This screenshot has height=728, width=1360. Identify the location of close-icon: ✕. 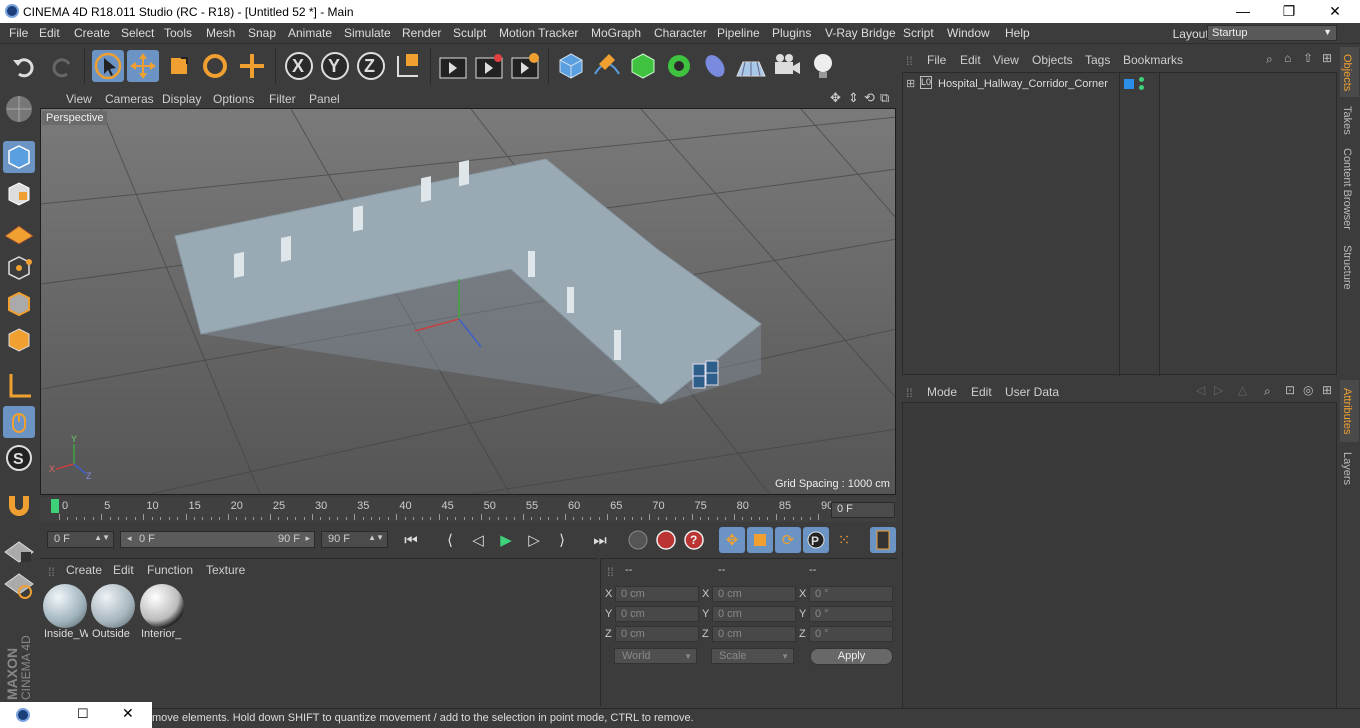
(128, 713).